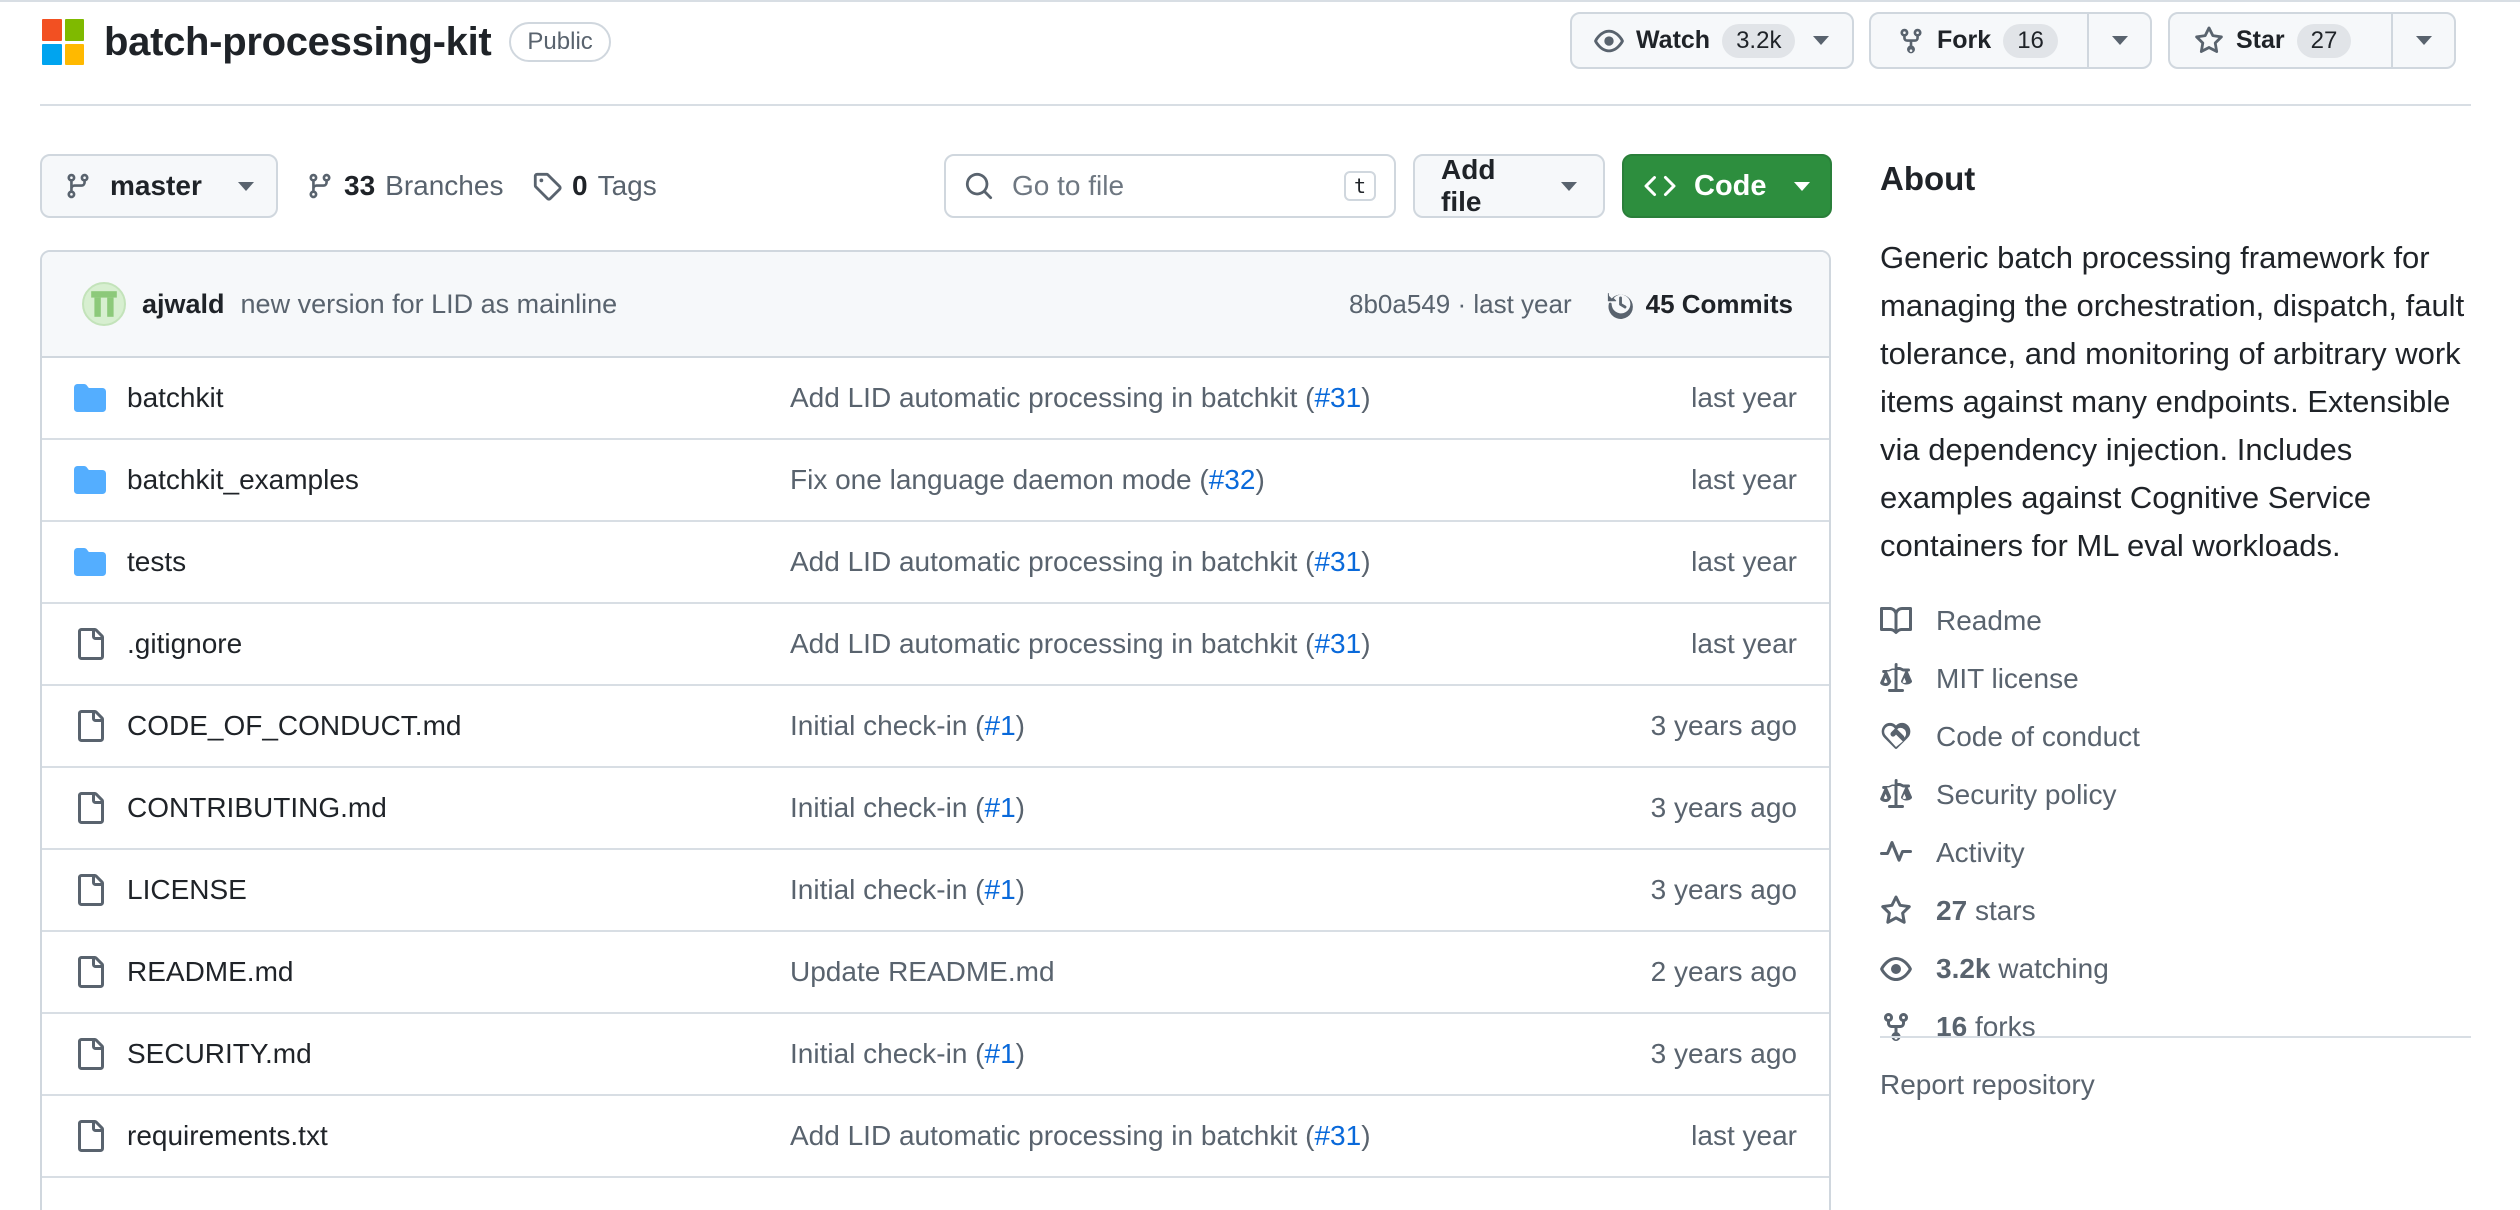  I want to click on commit-hash-time: 8b0a549 · last year, so click(1460, 304).